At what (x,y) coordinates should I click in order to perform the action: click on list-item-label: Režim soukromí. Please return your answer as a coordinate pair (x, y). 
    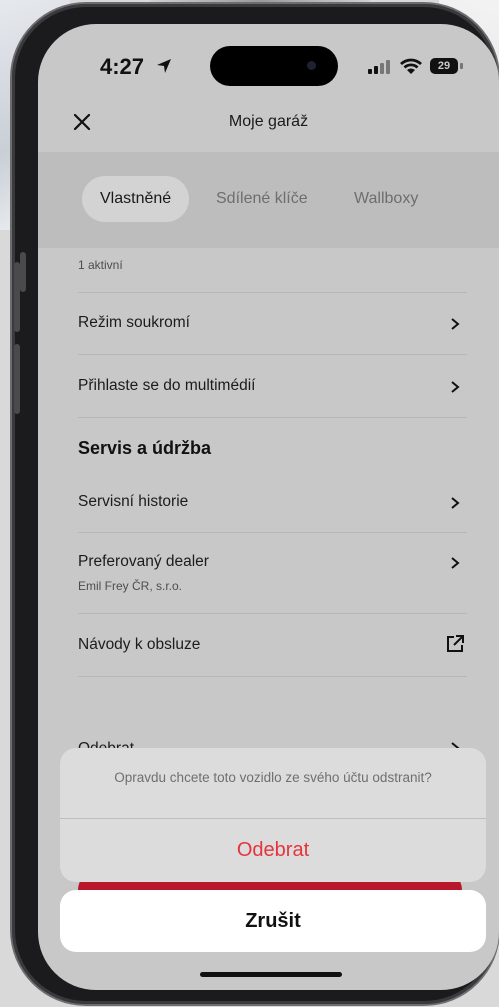
    Looking at the image, I should click on (134, 322).